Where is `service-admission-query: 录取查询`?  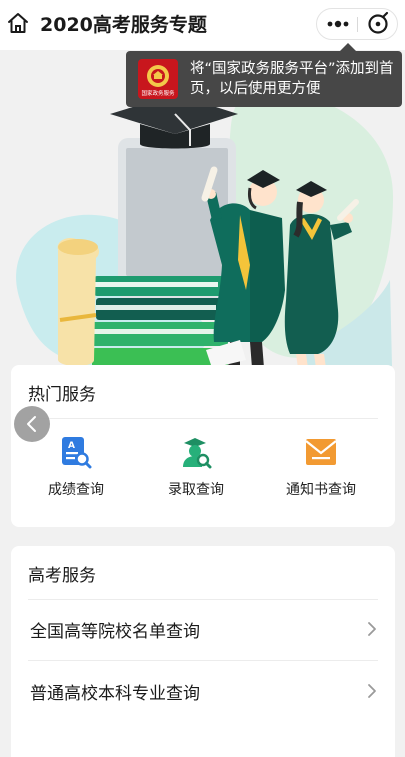
service-admission-query: 录取查询 is located at coordinates (196, 470).